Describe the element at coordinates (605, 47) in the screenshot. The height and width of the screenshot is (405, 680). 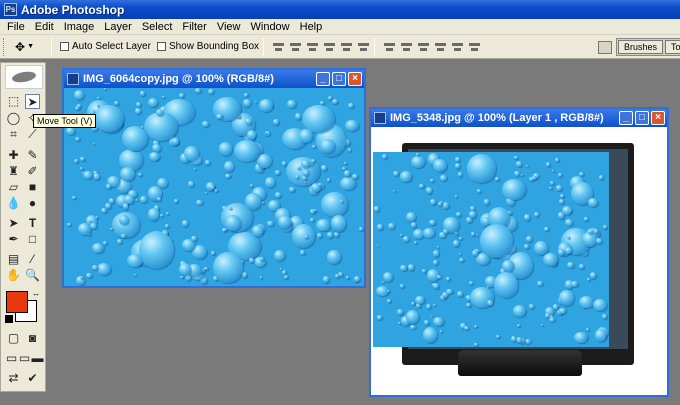
I see `file-browser-icon` at that location.